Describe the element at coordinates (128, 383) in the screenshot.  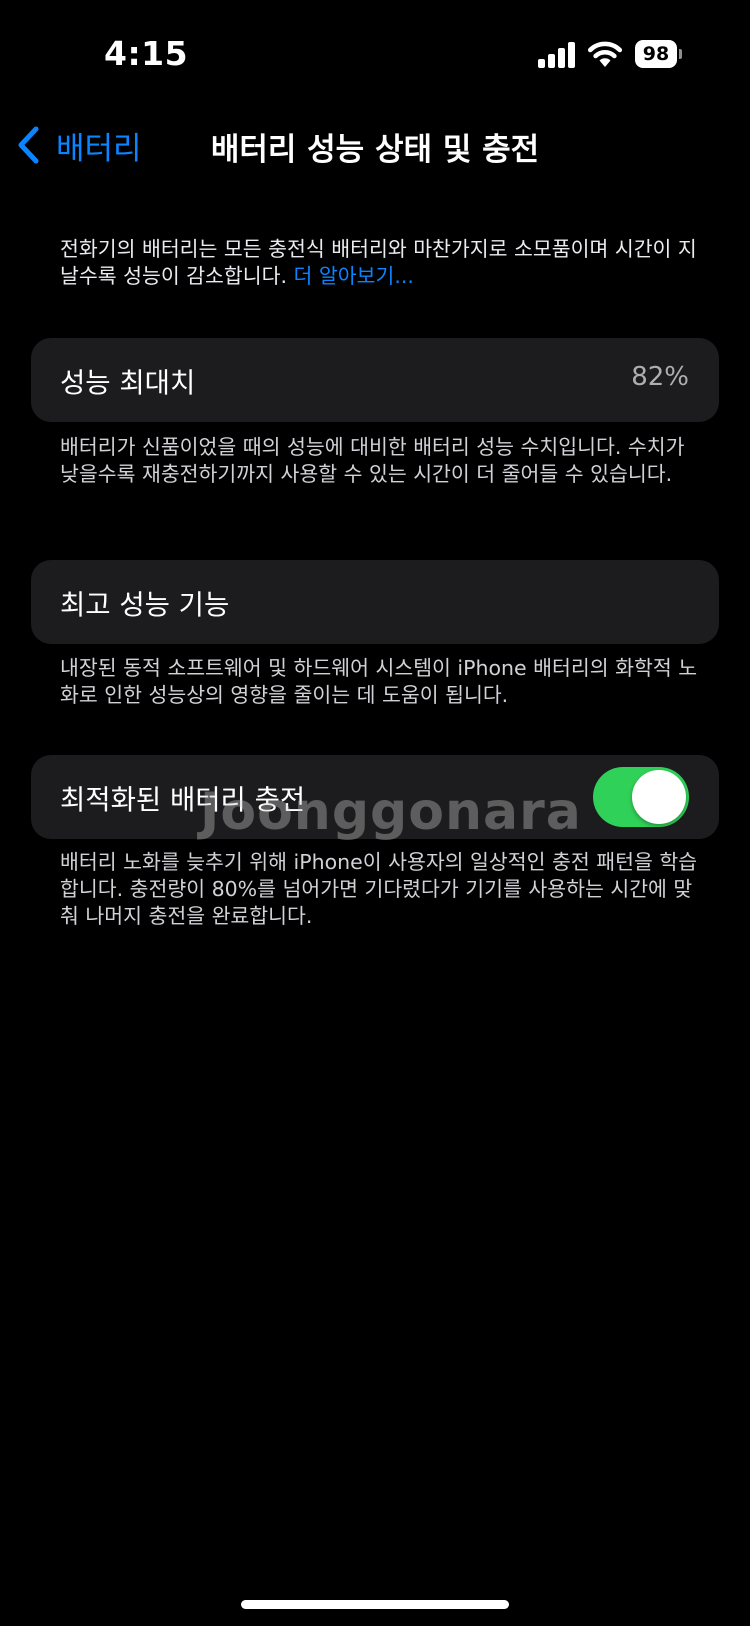
I see `max-capacity-label: 성능 최대치` at that location.